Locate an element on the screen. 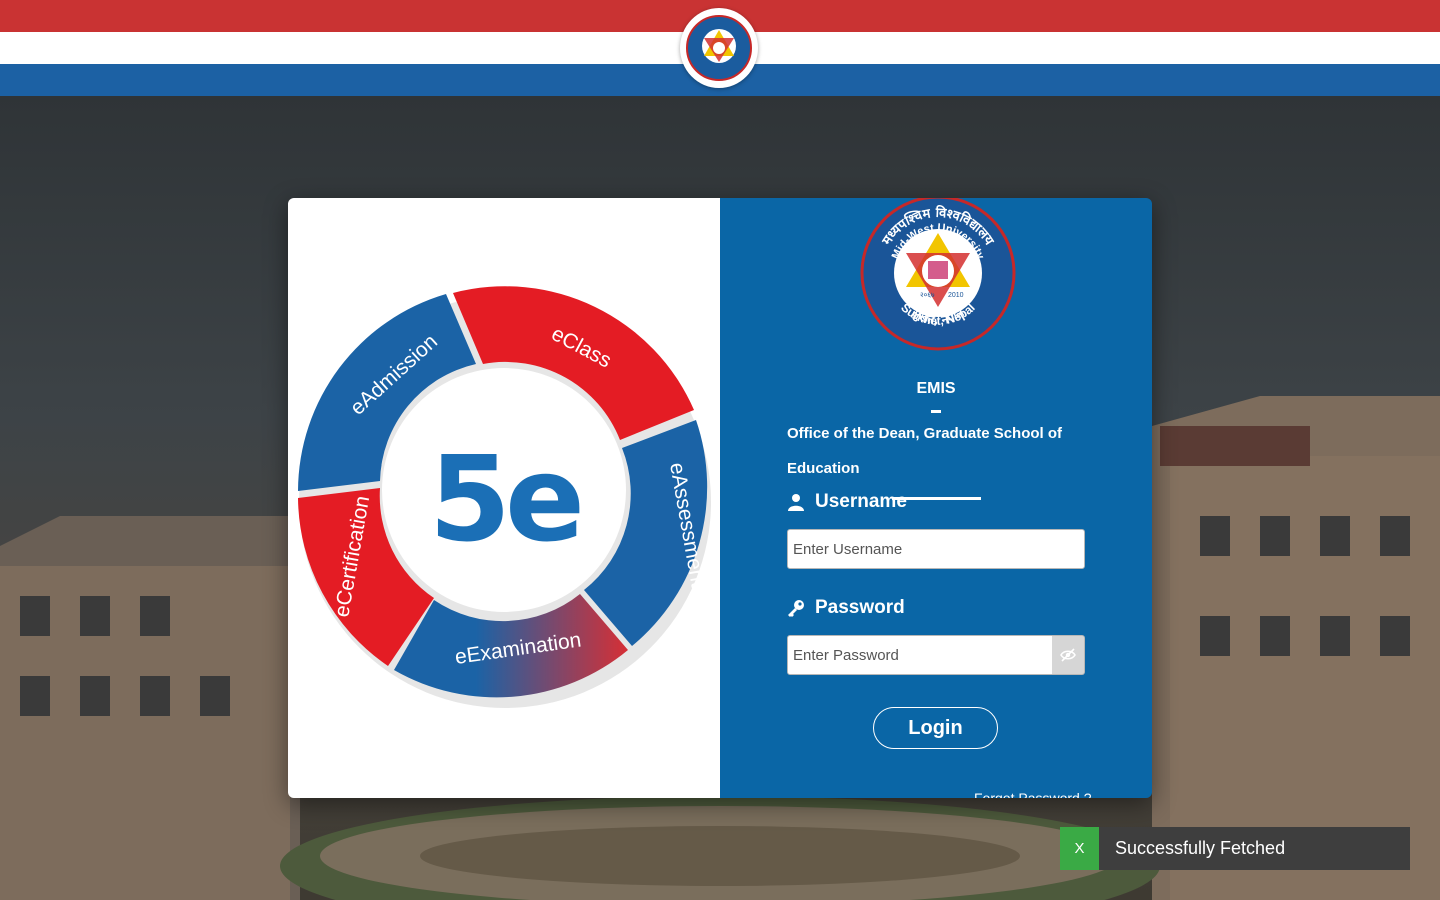 The image size is (1440, 900). toast-message: Successfully Fetched is located at coordinates (1200, 848).